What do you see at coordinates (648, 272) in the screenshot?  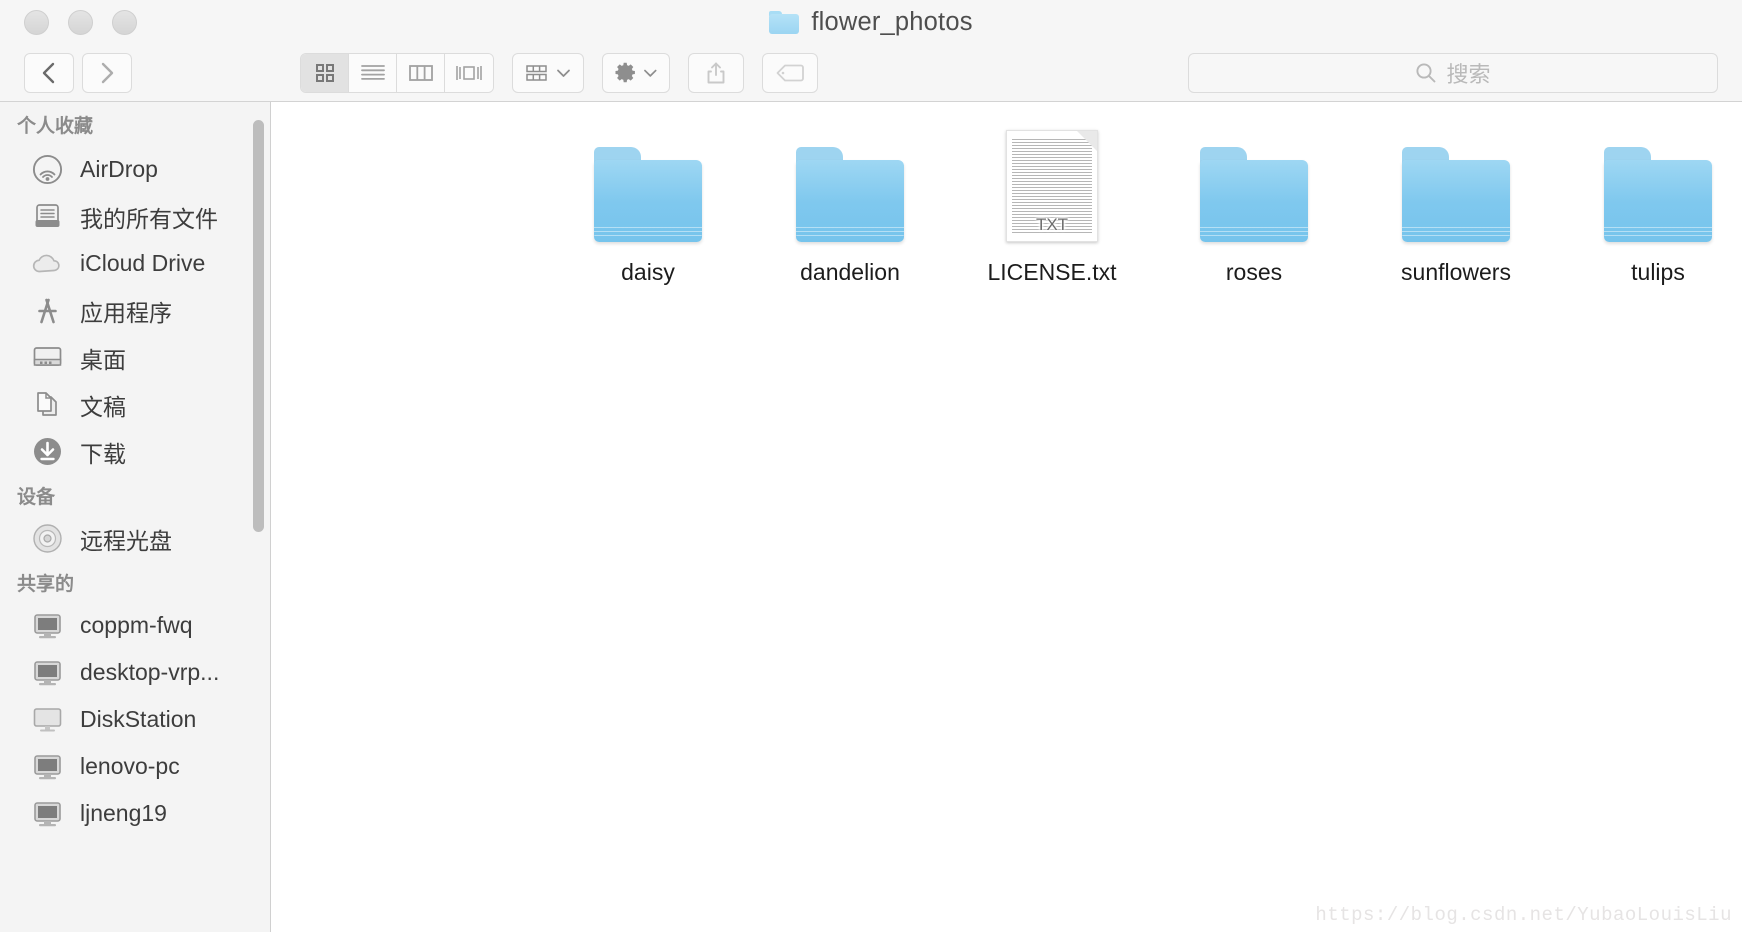 I see `file-item-label: daisy` at bounding box center [648, 272].